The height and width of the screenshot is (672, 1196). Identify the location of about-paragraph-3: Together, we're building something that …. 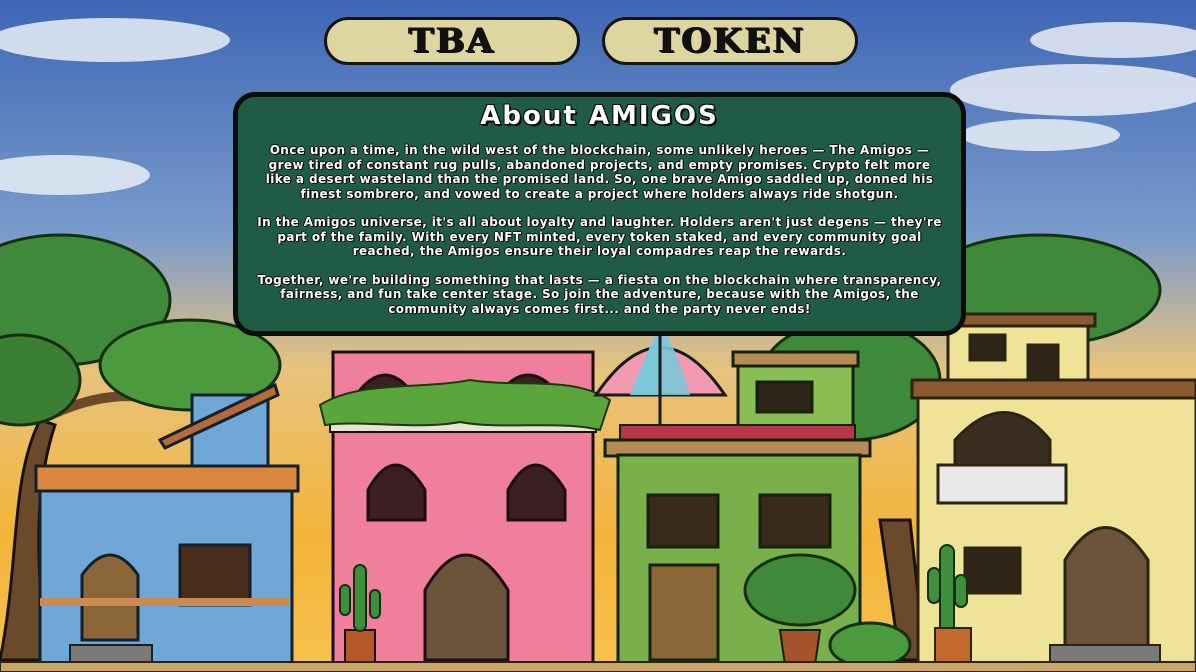
(599, 294).